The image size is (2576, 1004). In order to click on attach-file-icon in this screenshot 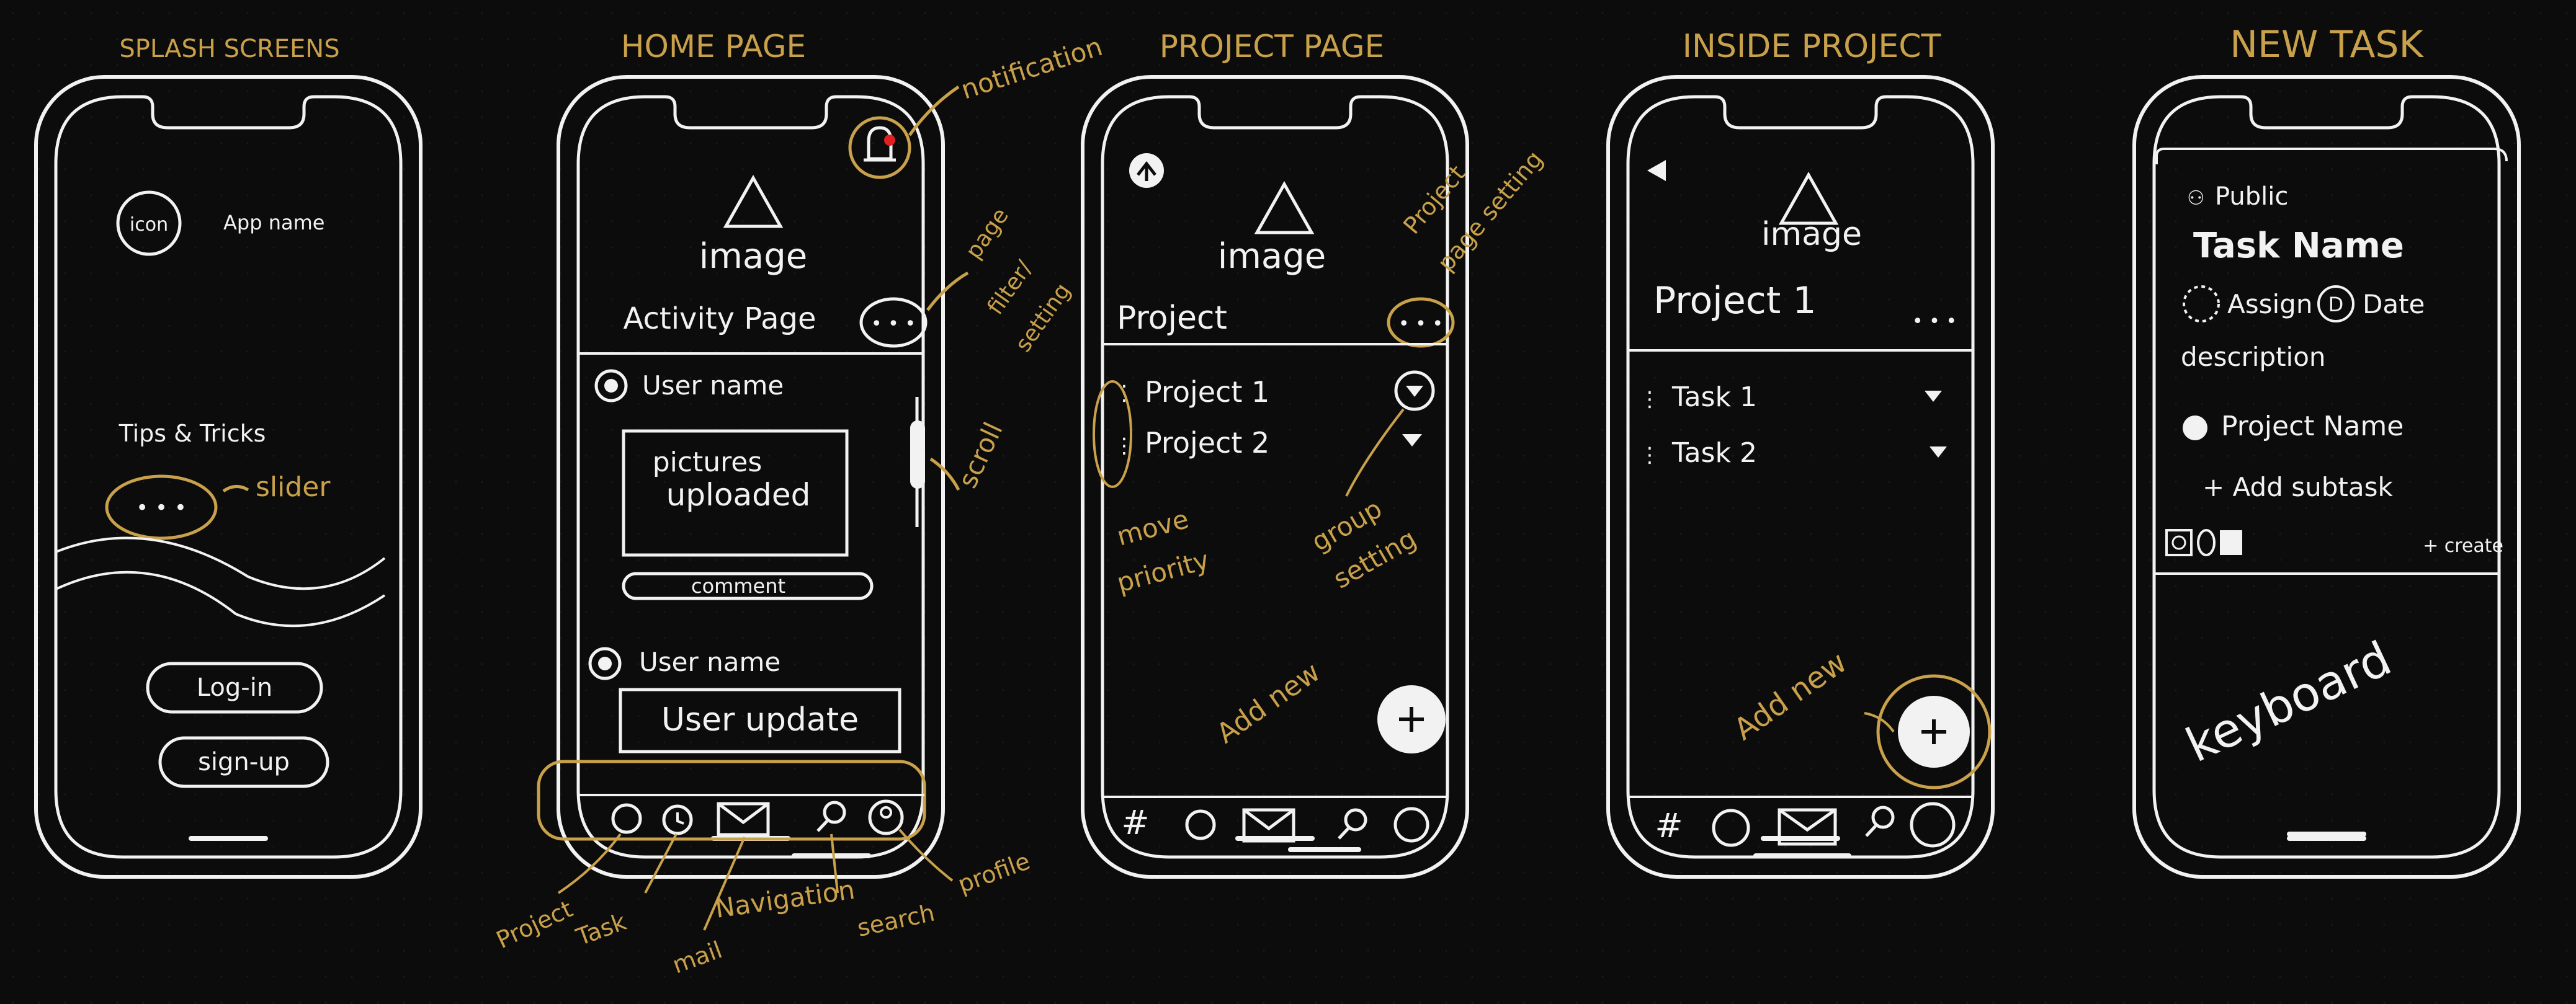, I will do `click(2206, 542)`.